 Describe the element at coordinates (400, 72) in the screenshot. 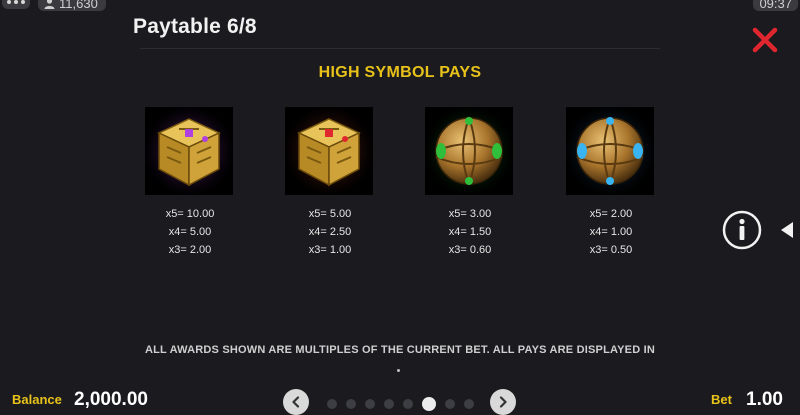

I see `section-heading: HIGH SYMBOL PAYS` at that location.